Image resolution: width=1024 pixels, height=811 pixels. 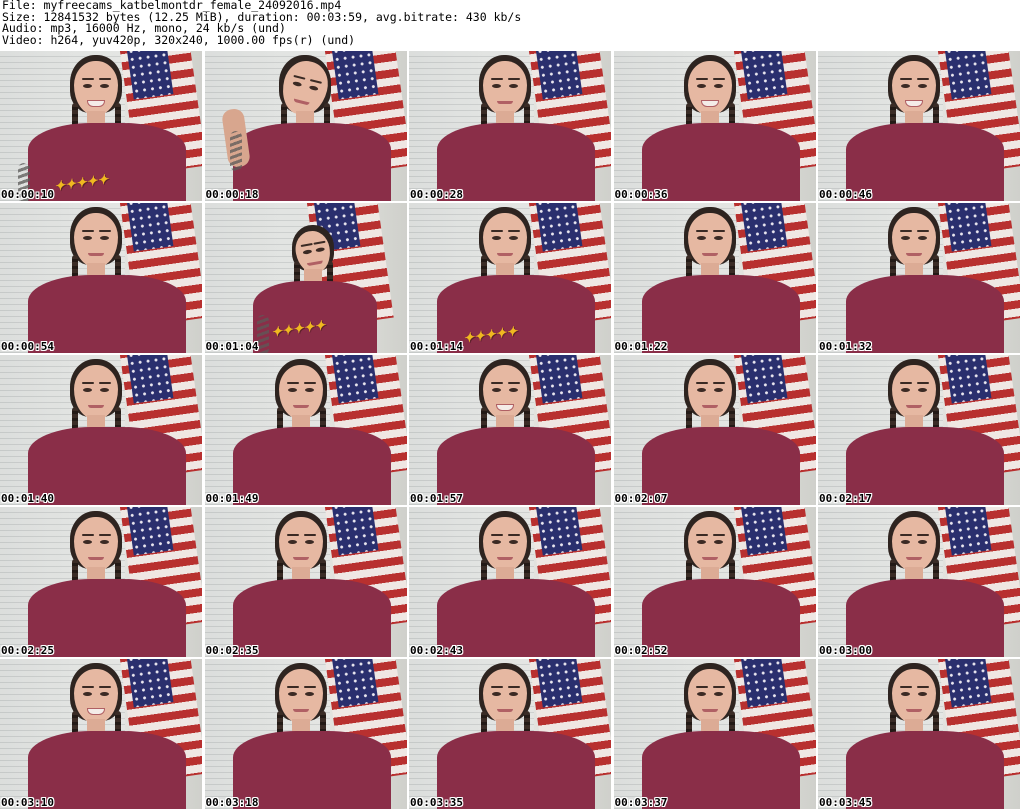 What do you see at coordinates (510, 430) in the screenshot?
I see `thumbnail-frame: 00:01:57` at bounding box center [510, 430].